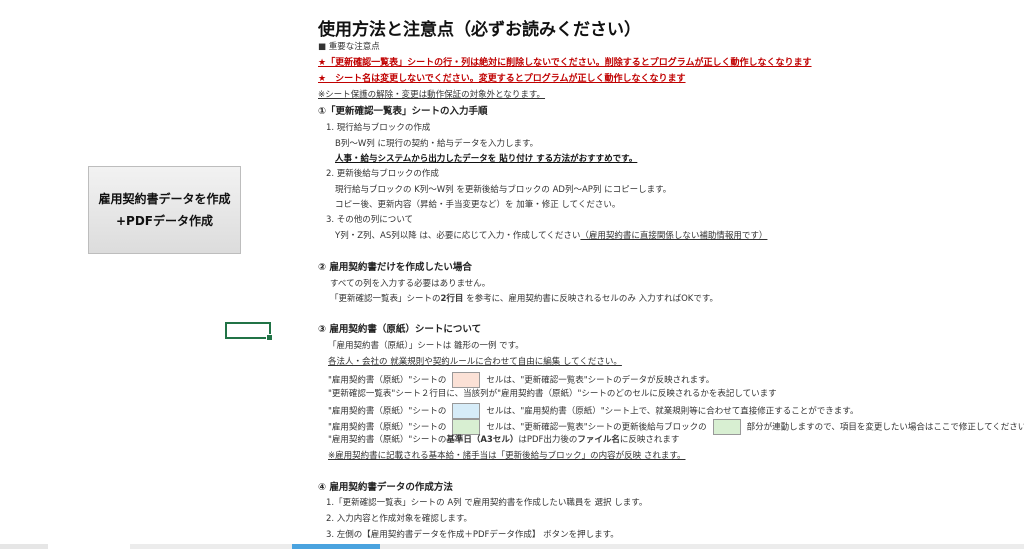 This screenshot has width=1024, height=549. I want to click on s3-f1: "雇用契約書（原紙）"シートの, so click(387, 427).